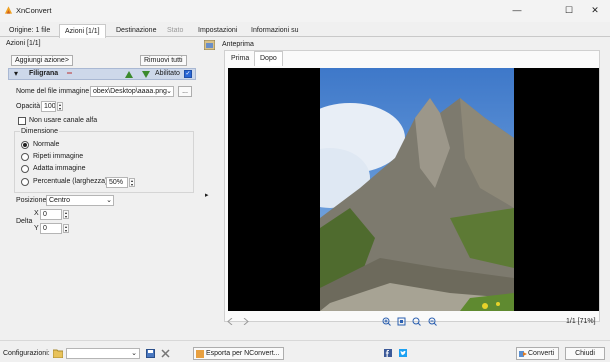 The height and width of the screenshot is (362, 610). I want to click on zoom-in-icon, so click(386, 321).